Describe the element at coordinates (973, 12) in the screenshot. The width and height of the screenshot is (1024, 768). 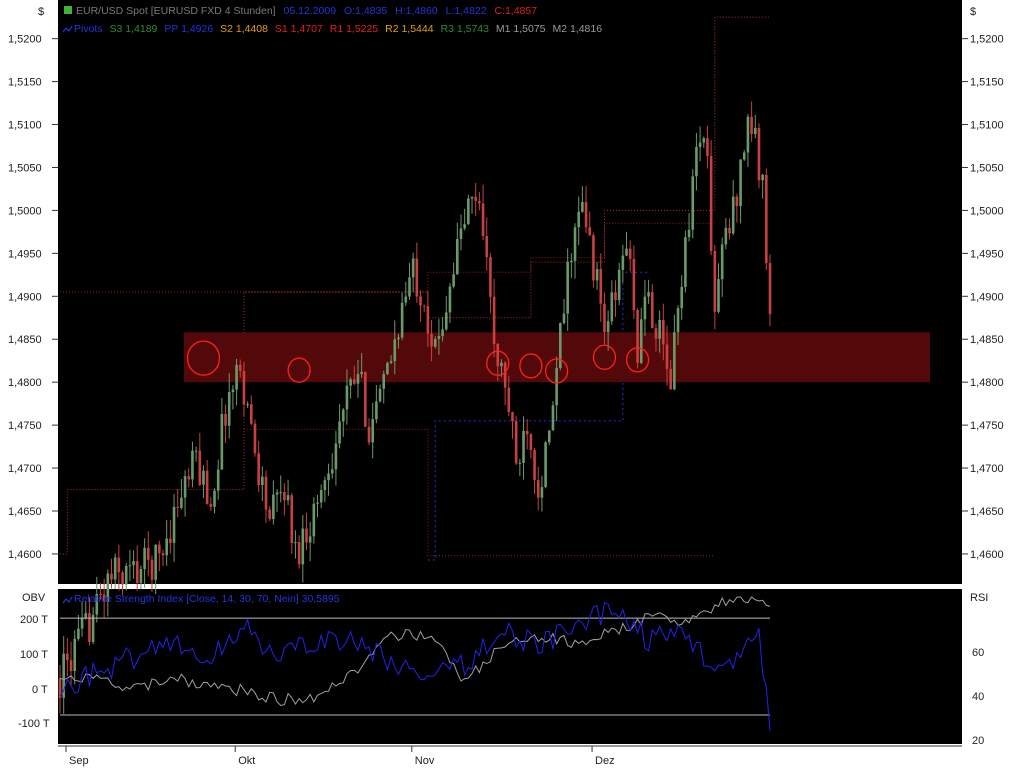
I see `price-symbol-right: $` at that location.